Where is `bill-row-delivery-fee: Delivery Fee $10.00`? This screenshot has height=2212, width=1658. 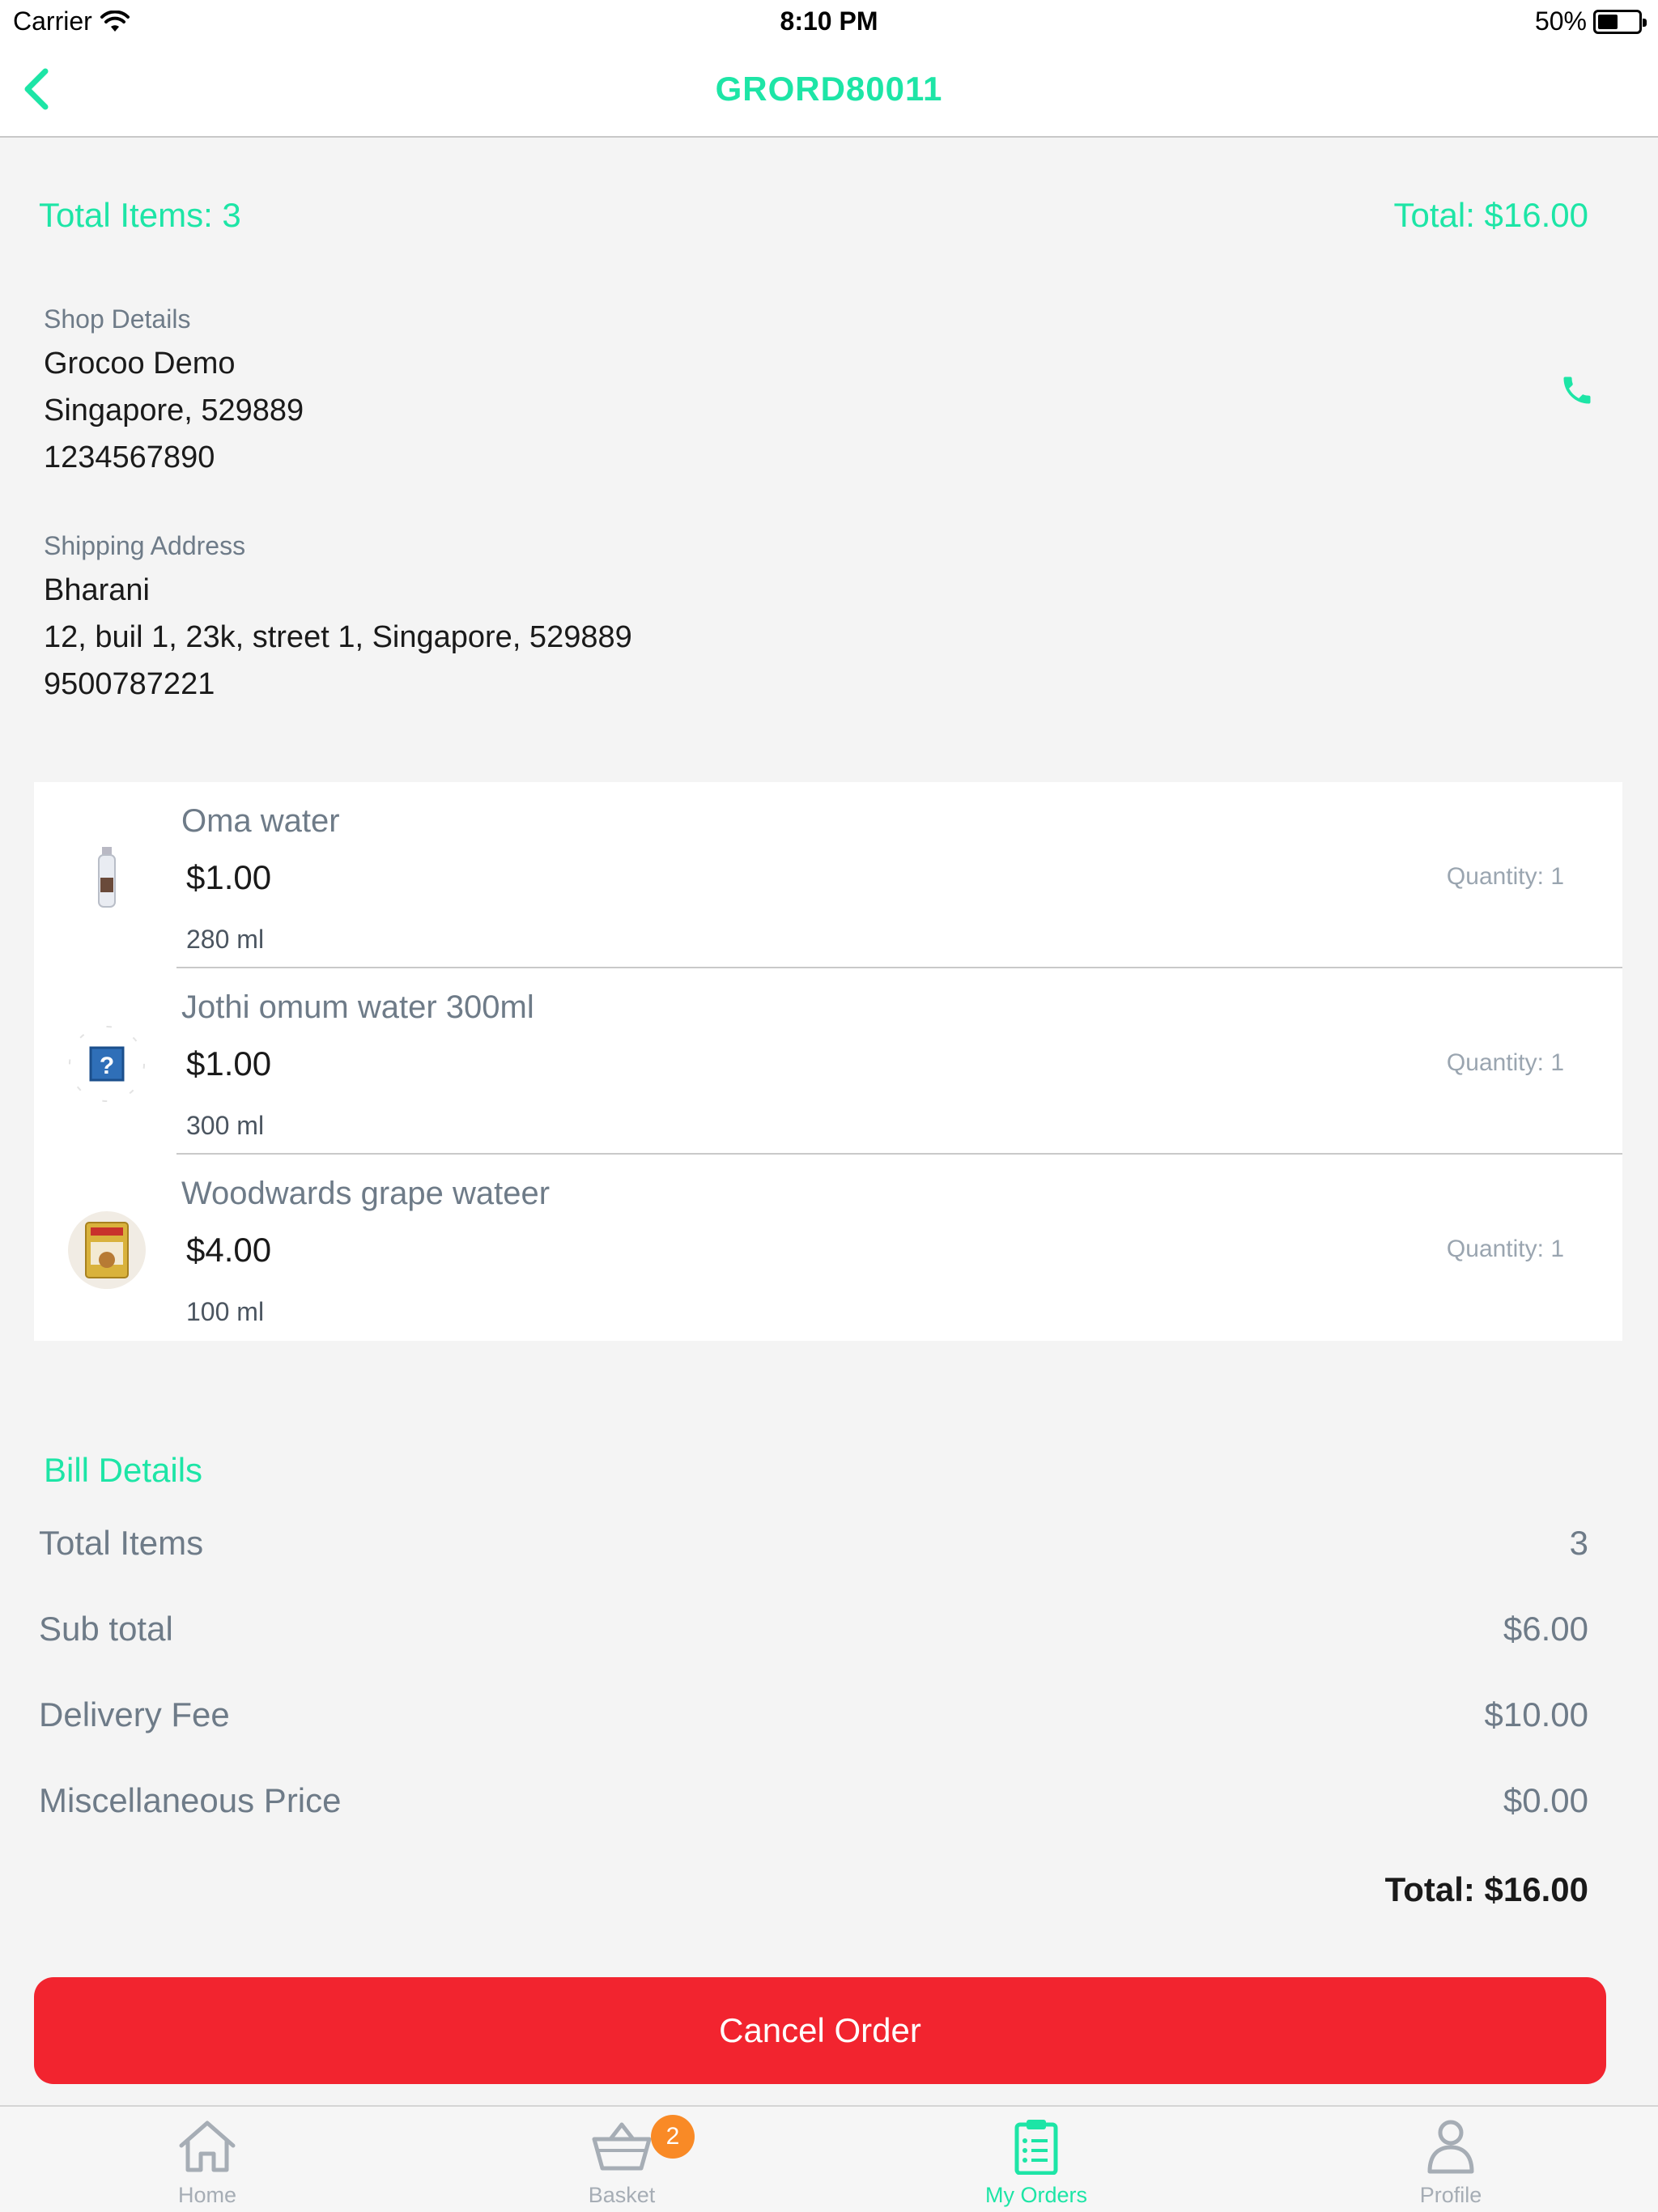
bill-row-delivery-fee: Delivery Fee $10.00 is located at coordinates (813, 1720).